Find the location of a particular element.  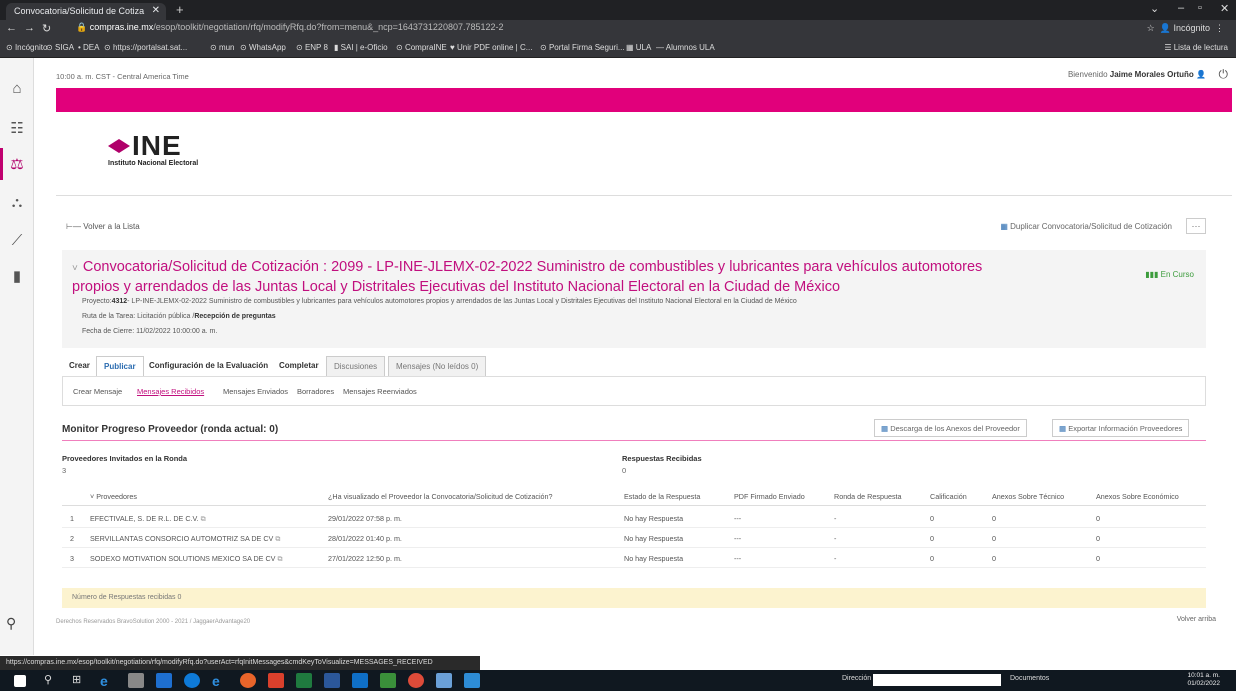

col-anexos-tecnico: Anexos Sobre Técnico is located at coordinates (1028, 496).